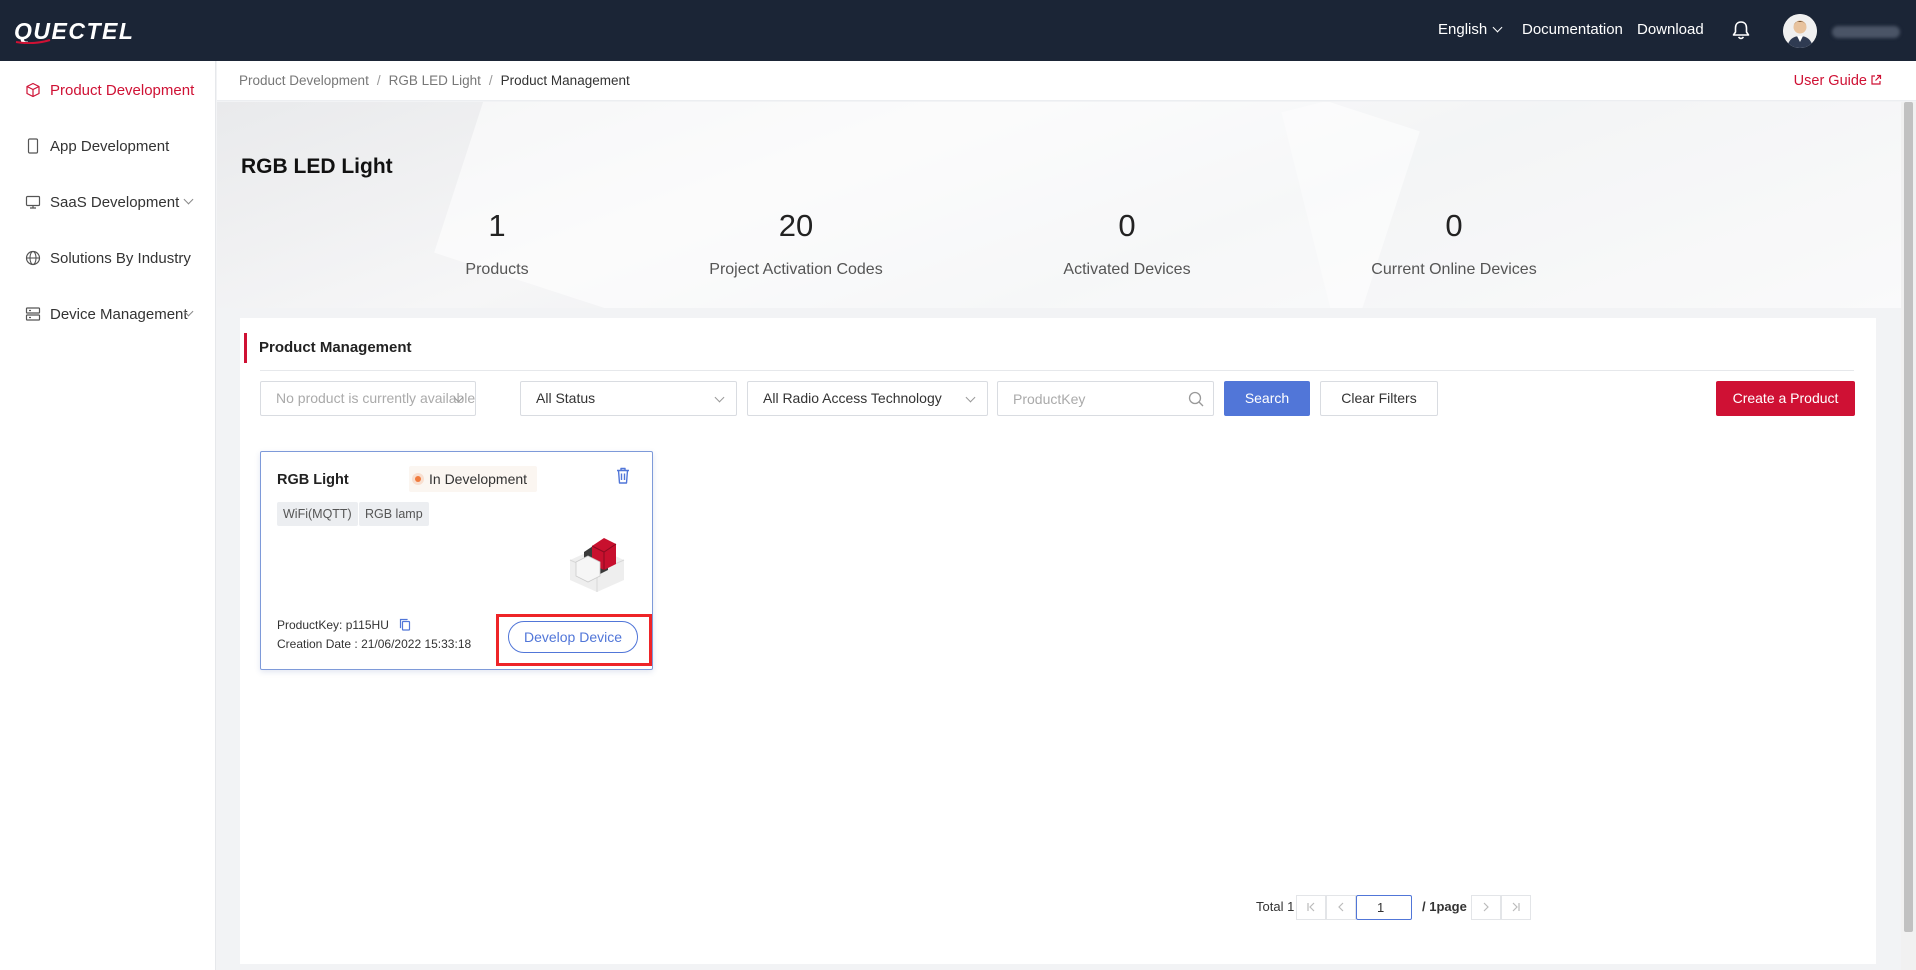  What do you see at coordinates (1127, 269) in the screenshot?
I see `stat-label: Activated Devices` at bounding box center [1127, 269].